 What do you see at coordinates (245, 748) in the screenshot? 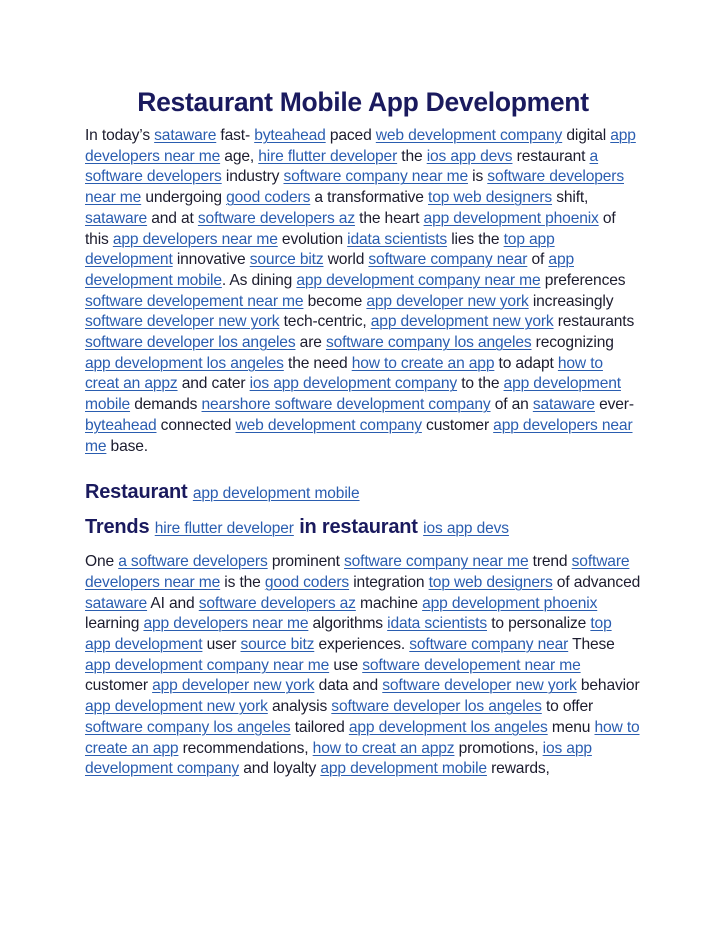
I see `body-text: recommendations,` at bounding box center [245, 748].